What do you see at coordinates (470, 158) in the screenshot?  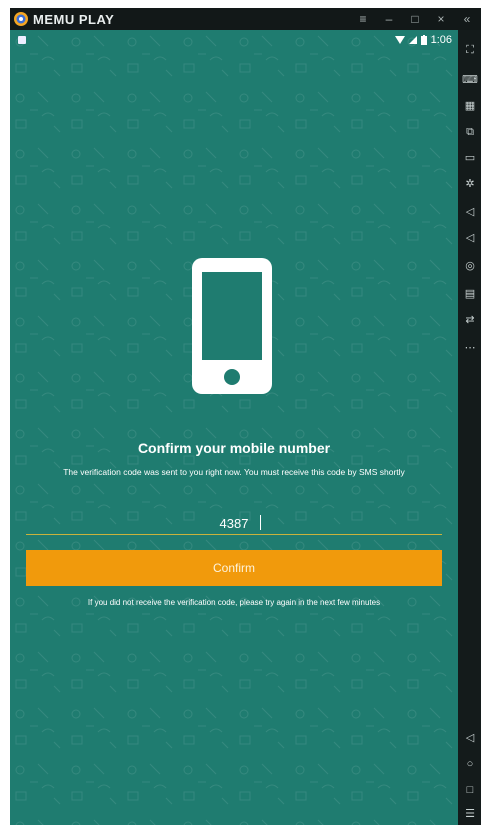 I see `window-icon: ▭` at bounding box center [470, 158].